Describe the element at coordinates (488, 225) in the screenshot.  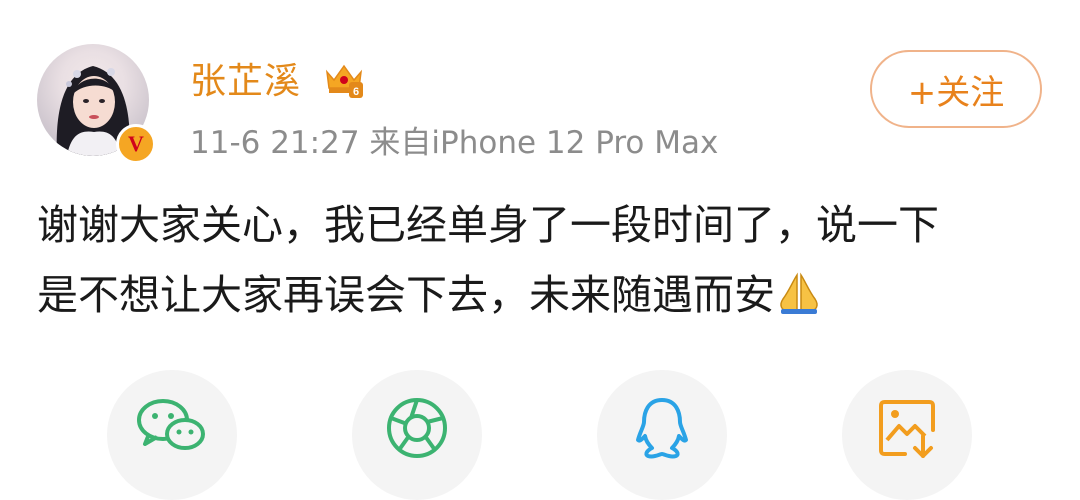
I see `post-text-line-1: 谢谢大家关心，我已经单身了一段时间了，说一下` at that location.